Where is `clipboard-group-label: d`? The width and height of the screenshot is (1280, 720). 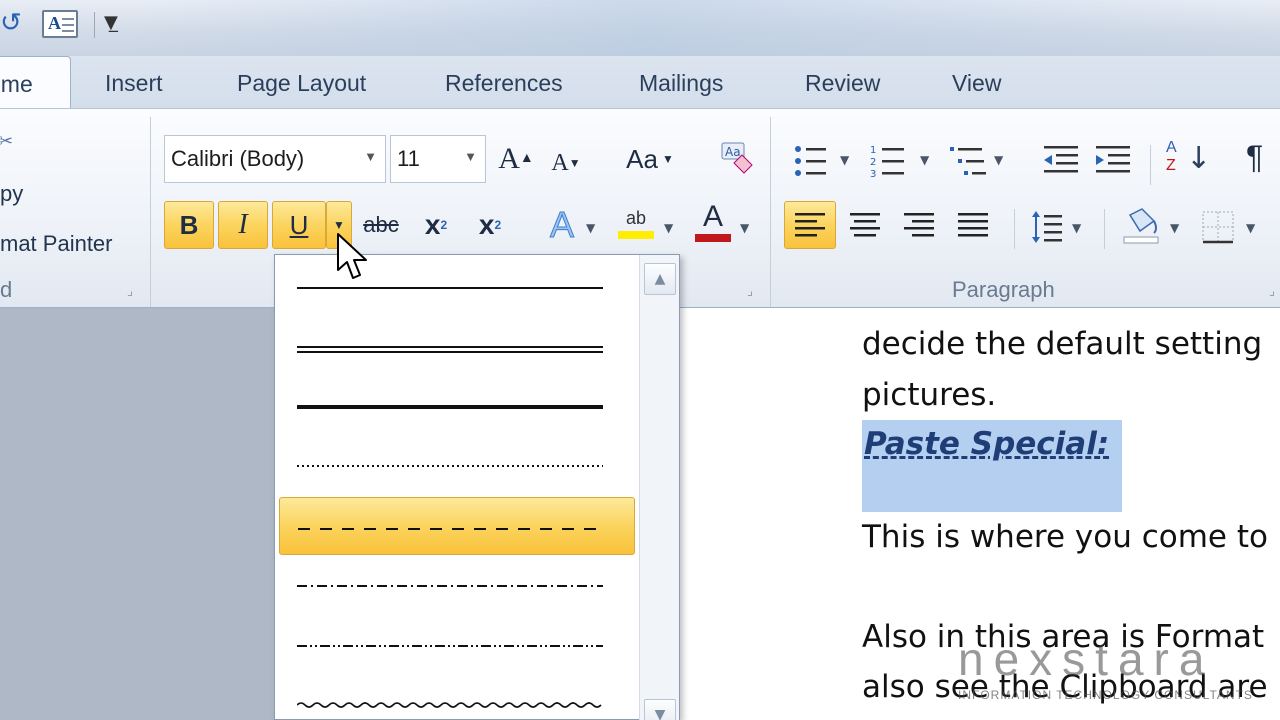 clipboard-group-label: d is located at coordinates (6, 289).